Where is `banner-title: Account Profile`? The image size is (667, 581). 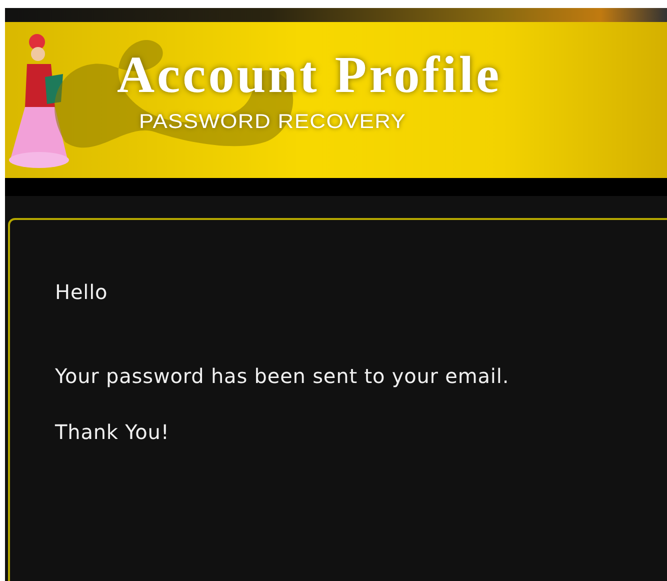
banner-title: Account Profile is located at coordinates (309, 76).